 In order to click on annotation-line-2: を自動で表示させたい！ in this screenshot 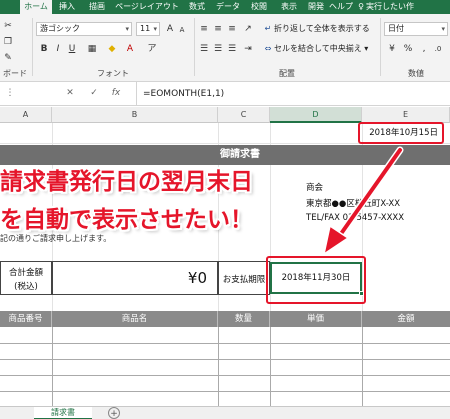, I will do `click(126, 220)`.